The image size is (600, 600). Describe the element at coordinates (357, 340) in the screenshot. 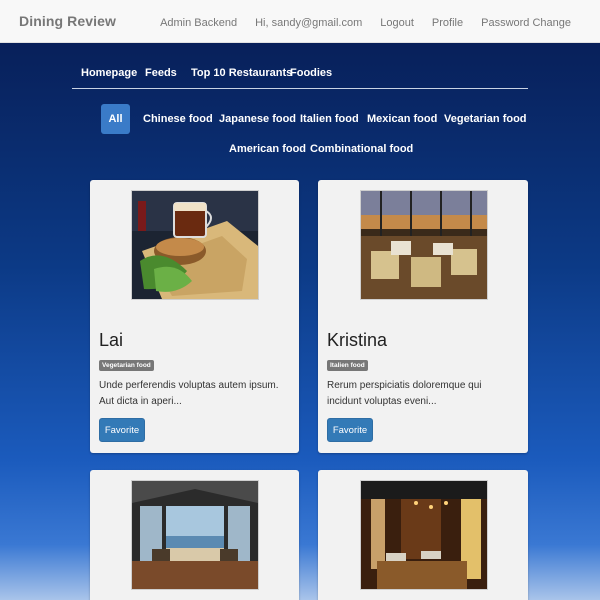

I see `card-title: Kristina` at that location.